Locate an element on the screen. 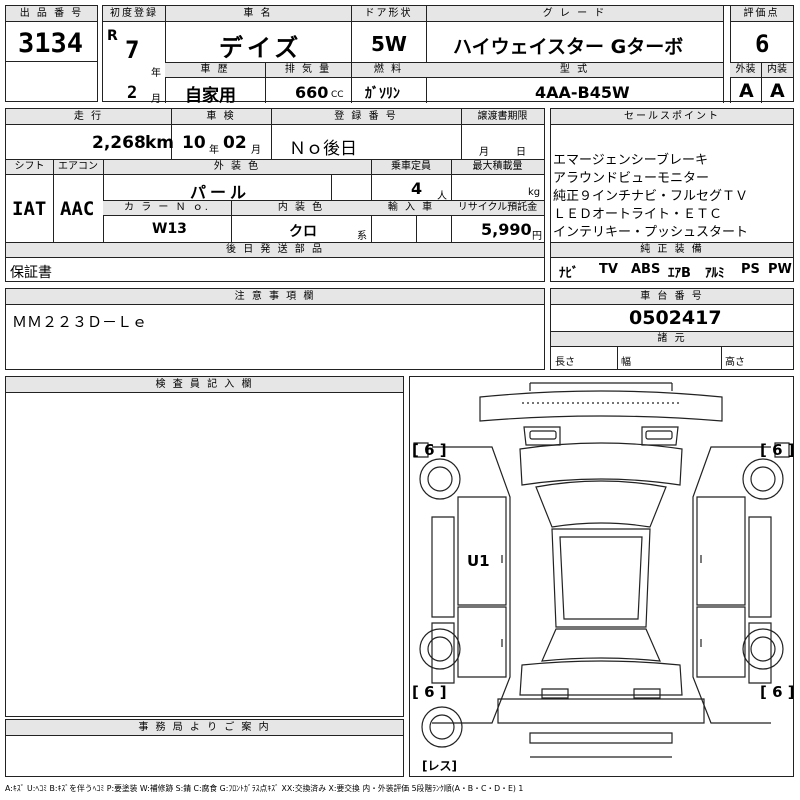  door-type: 5W is located at coordinates (389, 44).